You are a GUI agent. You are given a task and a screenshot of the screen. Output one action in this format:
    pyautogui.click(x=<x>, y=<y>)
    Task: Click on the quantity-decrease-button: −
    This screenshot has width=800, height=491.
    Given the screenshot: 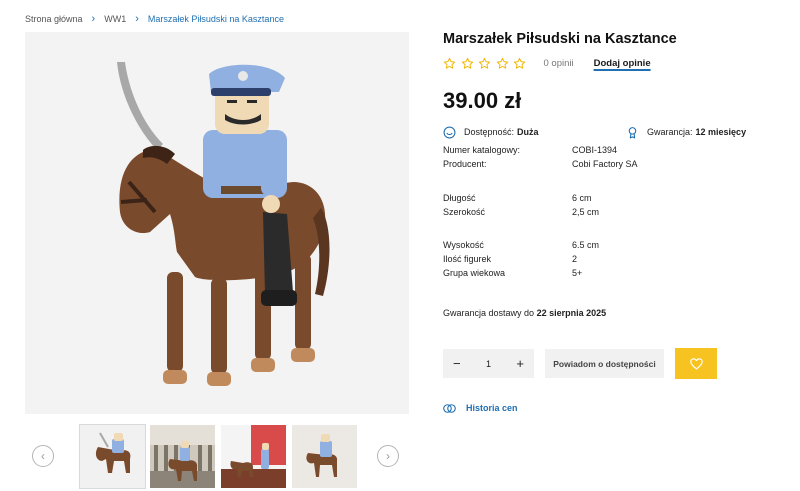 What is the action you would take?
    pyautogui.click(x=457, y=363)
    